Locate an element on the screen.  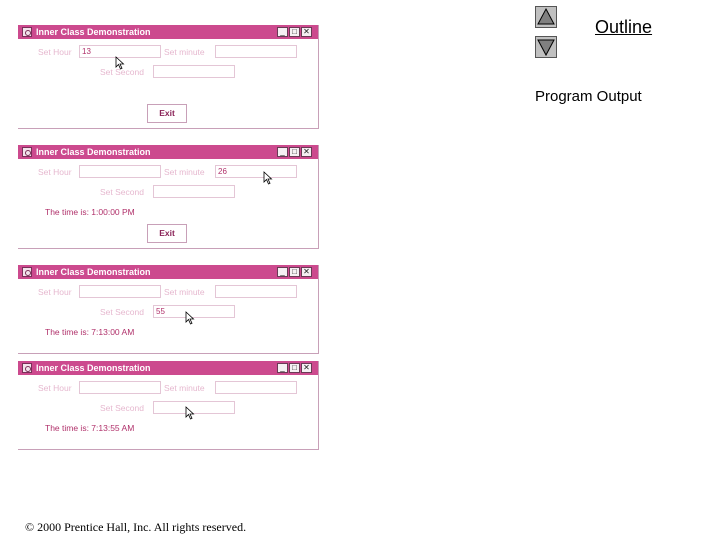
triangle-up-icon is located at coordinates (546, 16).